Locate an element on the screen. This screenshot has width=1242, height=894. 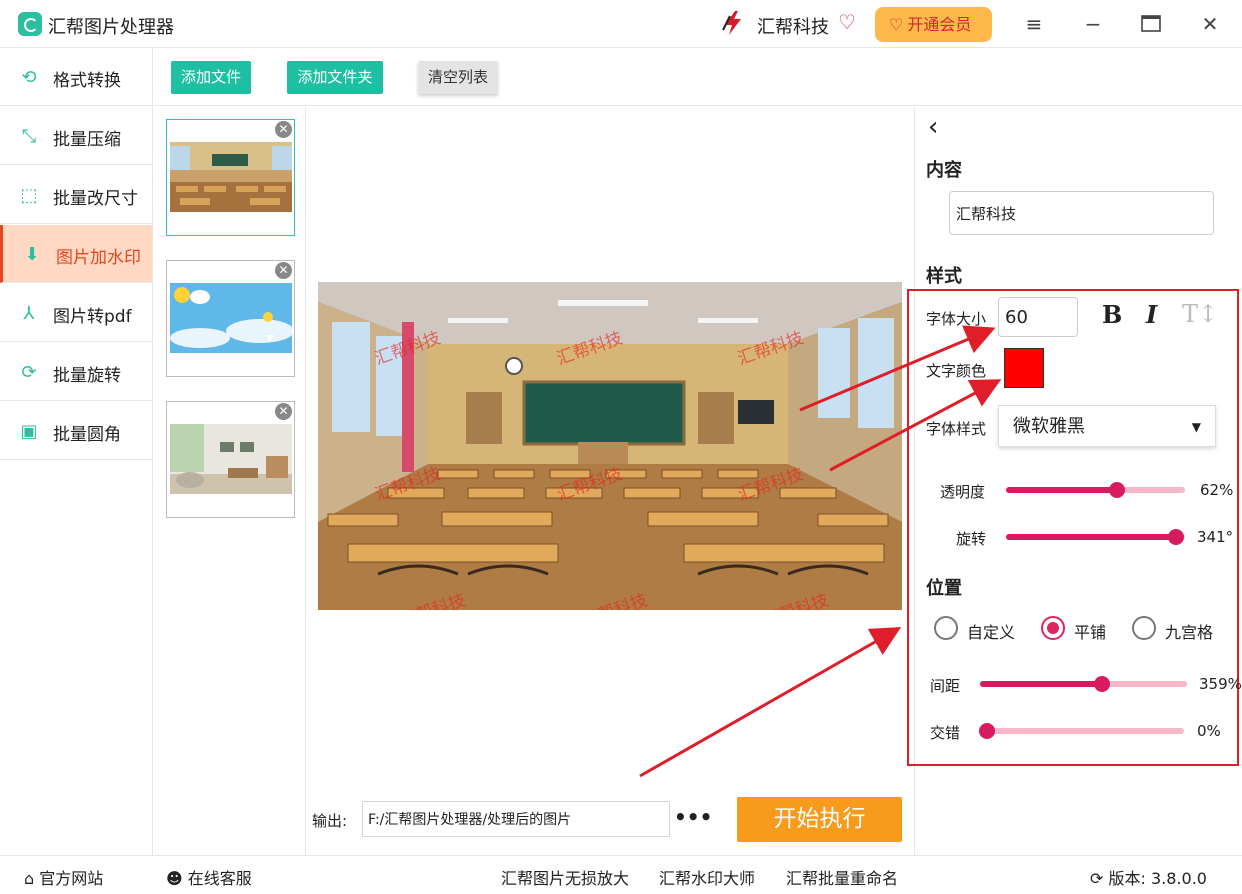
opacity-slider is located at coordinates (1095, 490).